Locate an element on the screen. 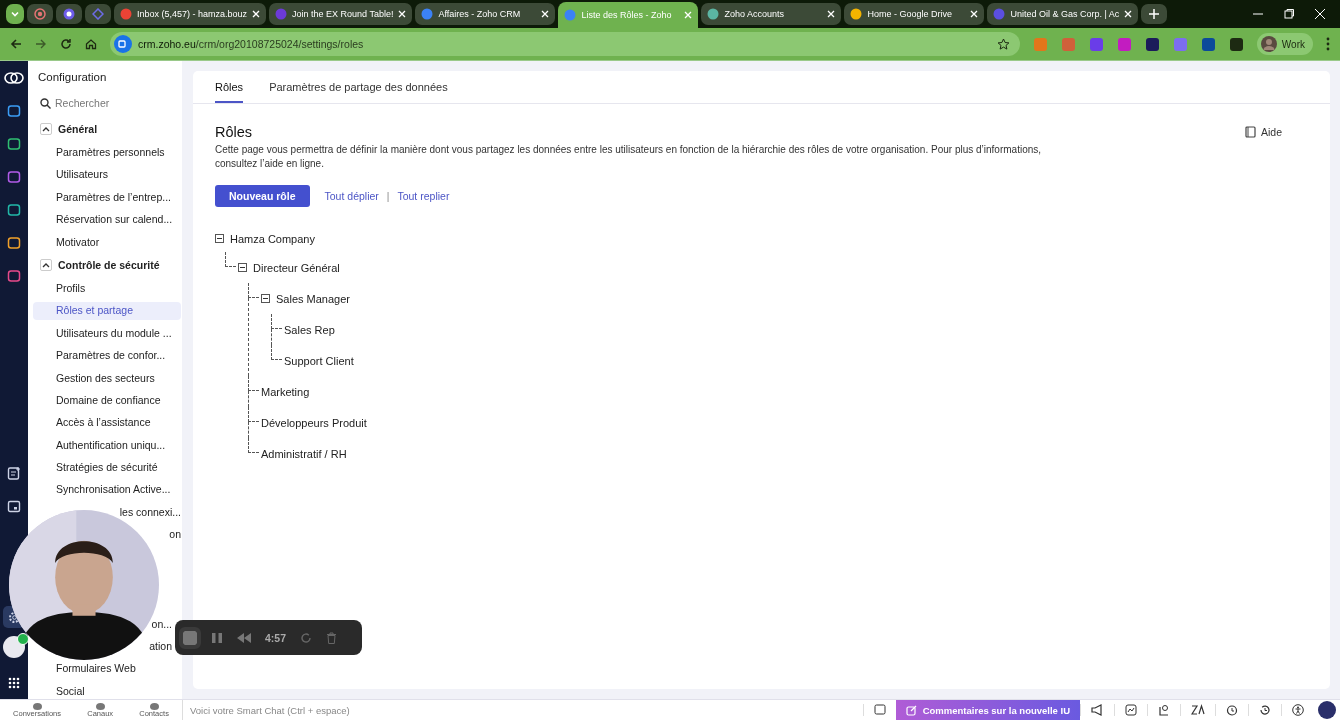 This screenshot has height=720, width=1340. role-name: Hamza Company is located at coordinates (272, 238).